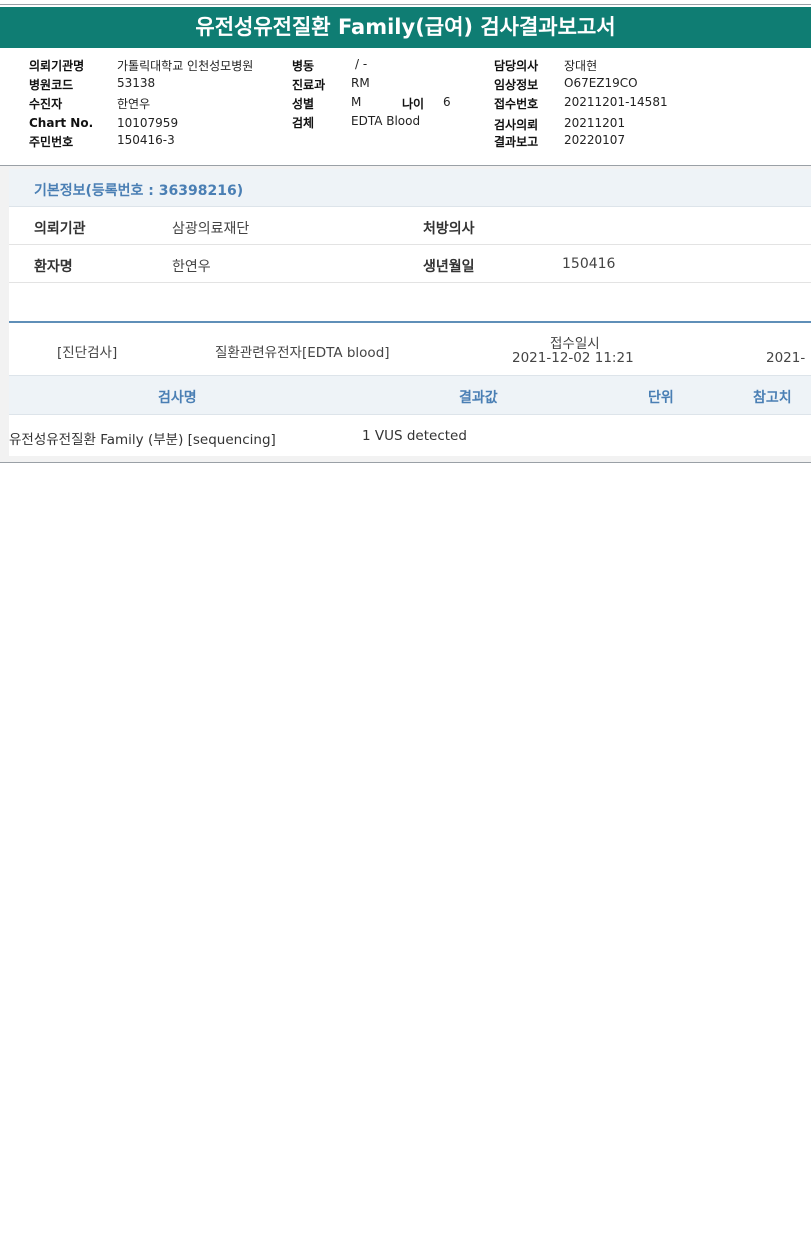  What do you see at coordinates (211, 229) in the screenshot?
I see `institution-value: 삼광의료재단` at bounding box center [211, 229].